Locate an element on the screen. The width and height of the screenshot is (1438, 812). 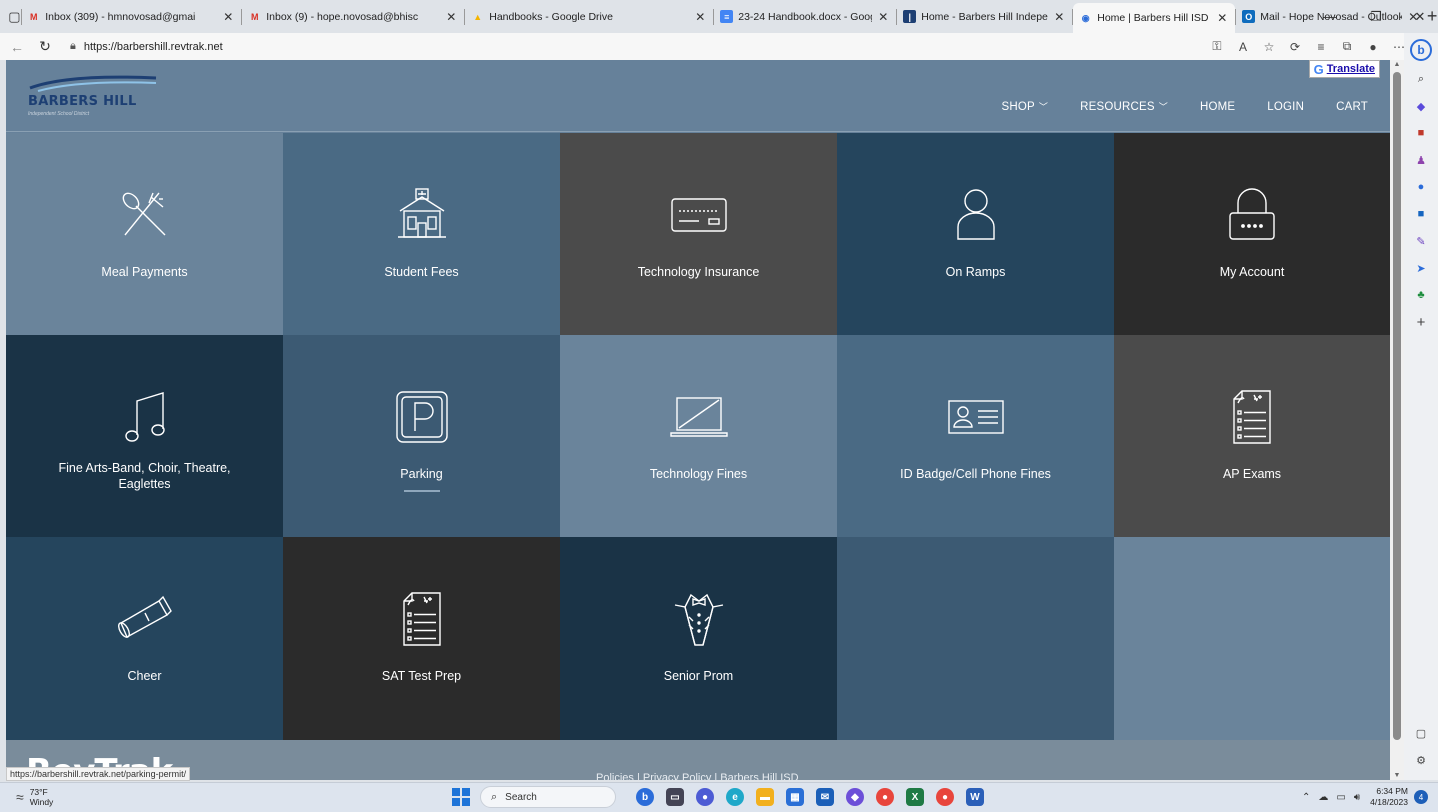
parking-sign-icon is located at coordinates (422, 417).